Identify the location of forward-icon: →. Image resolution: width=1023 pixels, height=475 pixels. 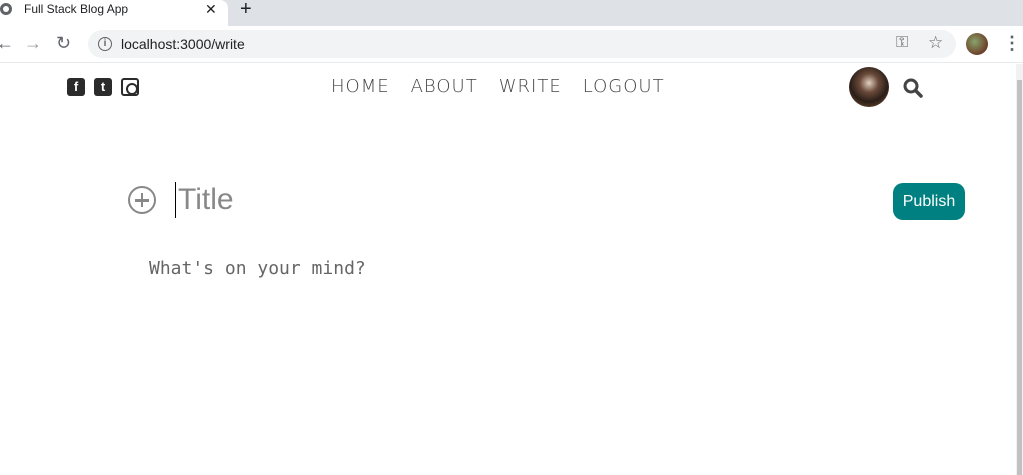
(33, 43).